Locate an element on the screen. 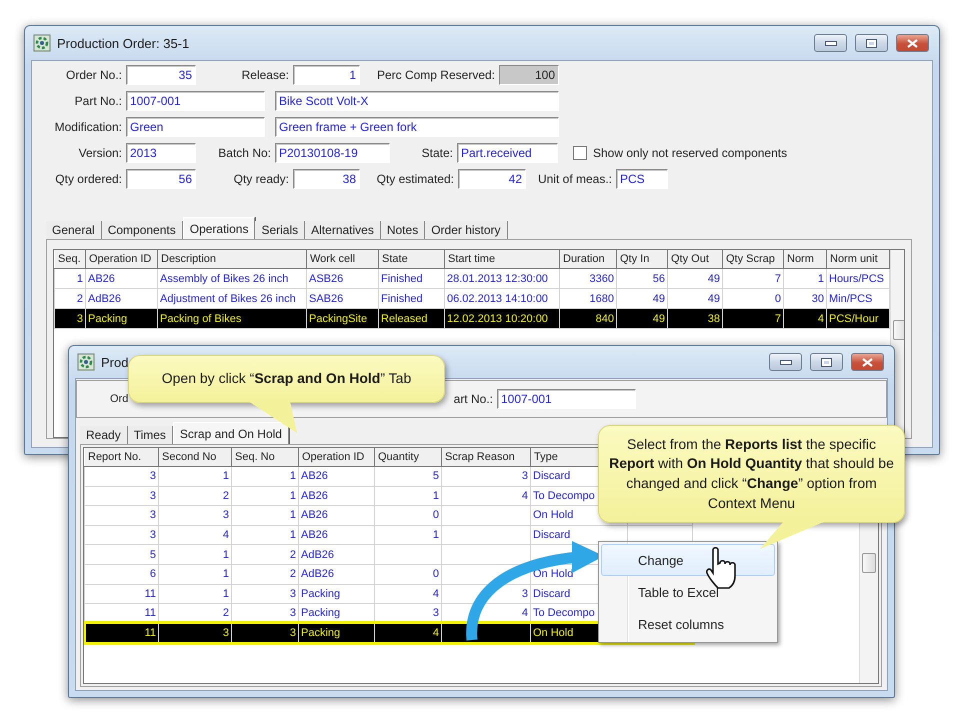  tab: Serials is located at coordinates (280, 230).